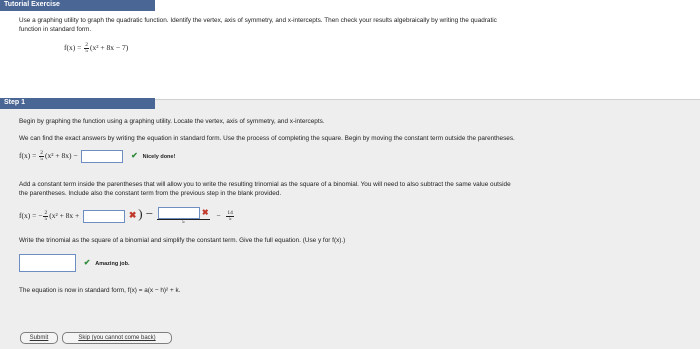 This screenshot has width=700, height=349. Describe the element at coordinates (77, 103) in the screenshot. I see `step-tab: Step 1` at that location.